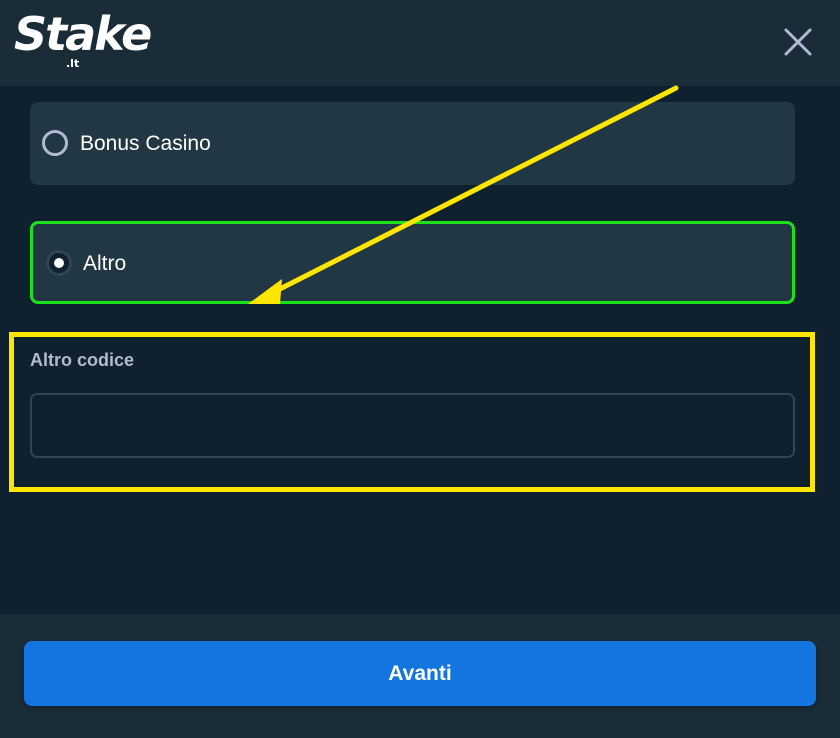 The image size is (840, 738). I want to click on option-bonus-casino: Bonus Casino, so click(412, 143).